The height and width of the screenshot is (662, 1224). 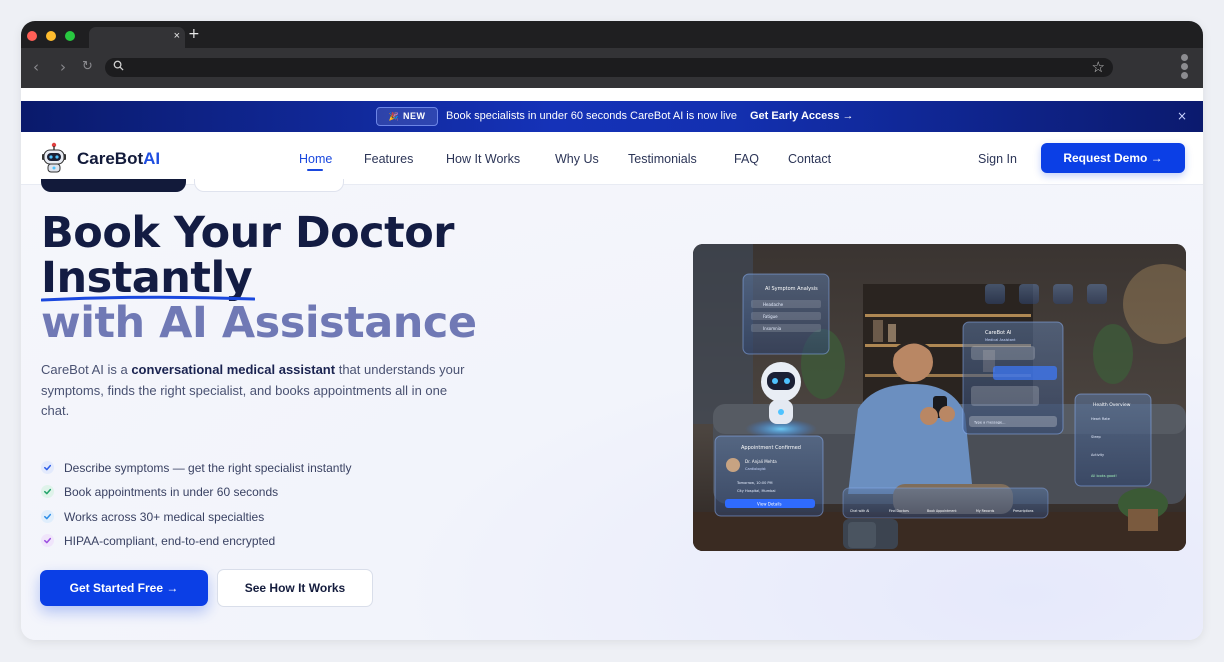 I want to click on feature-item: HIPAA-compliant, end-to-end encrypted, so click(x=158, y=541).